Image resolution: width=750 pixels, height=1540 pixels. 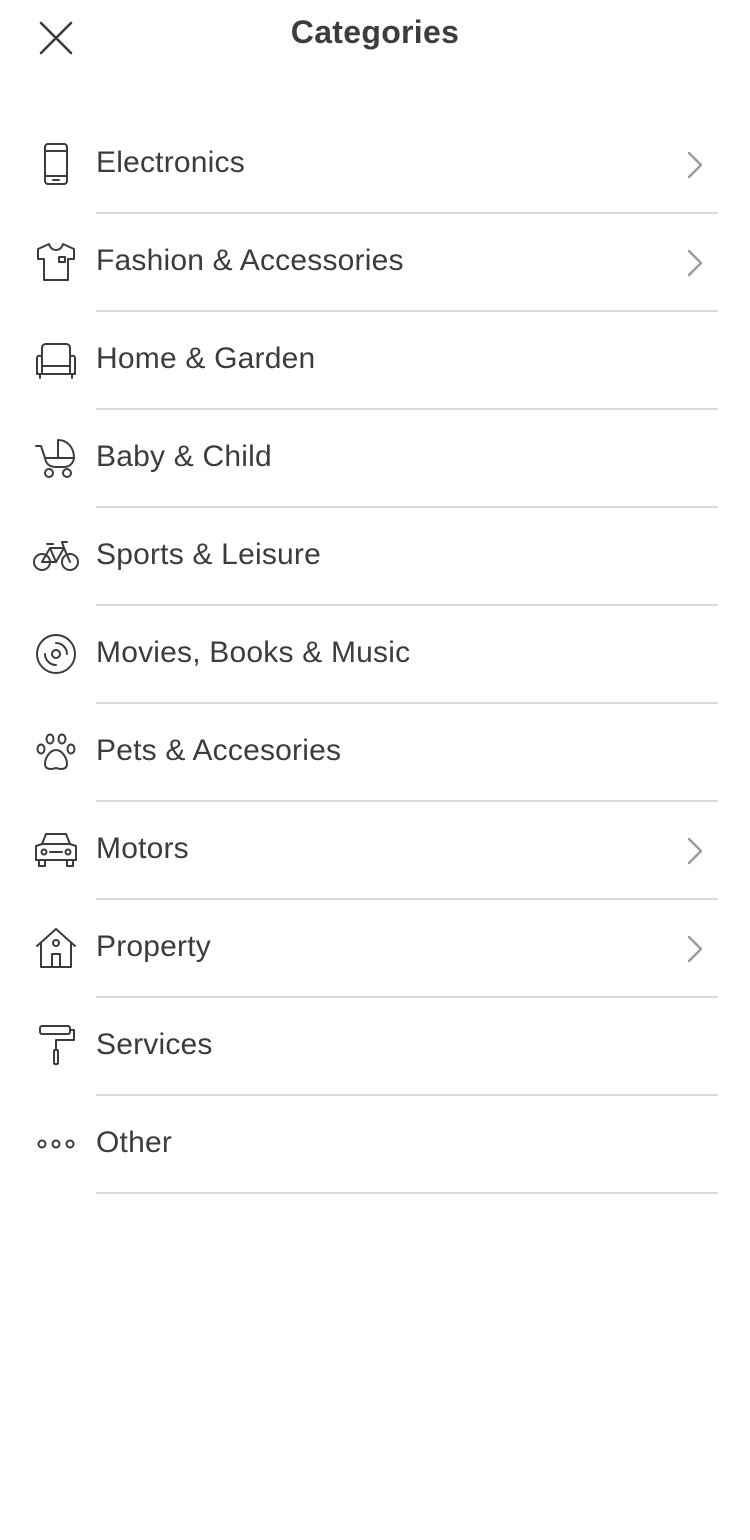 What do you see at coordinates (375, 753) in the screenshot?
I see `category-item-pets-accesories: Pets & Accesories` at bounding box center [375, 753].